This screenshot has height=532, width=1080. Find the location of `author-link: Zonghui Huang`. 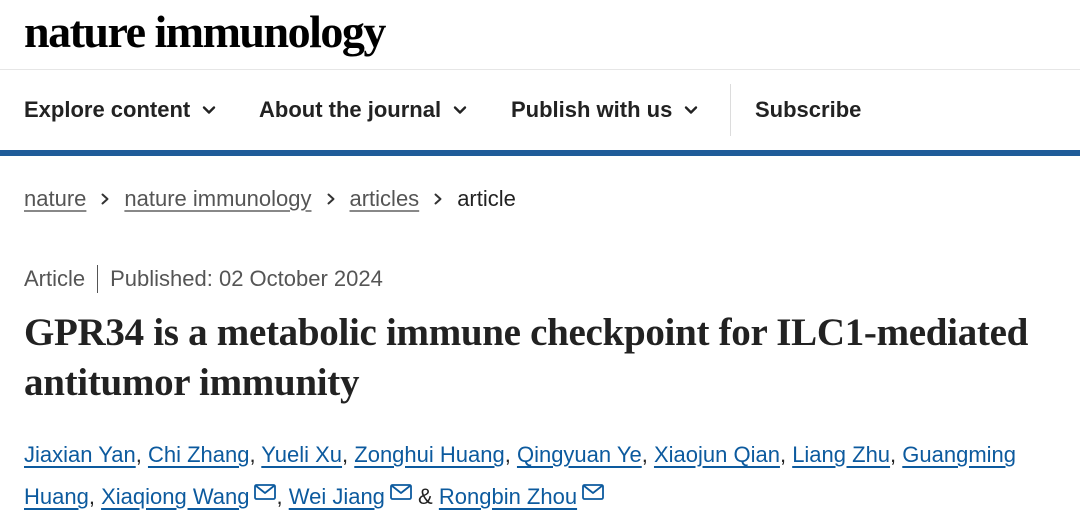

author-link: Zonghui Huang is located at coordinates (429, 454).